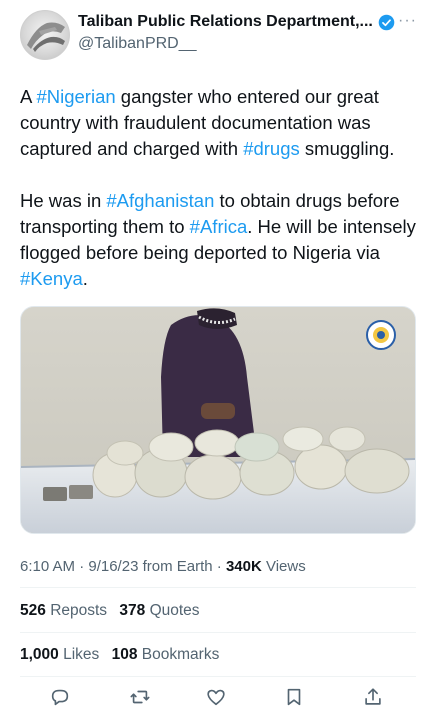  I want to click on repost-icon, so click(140, 697).